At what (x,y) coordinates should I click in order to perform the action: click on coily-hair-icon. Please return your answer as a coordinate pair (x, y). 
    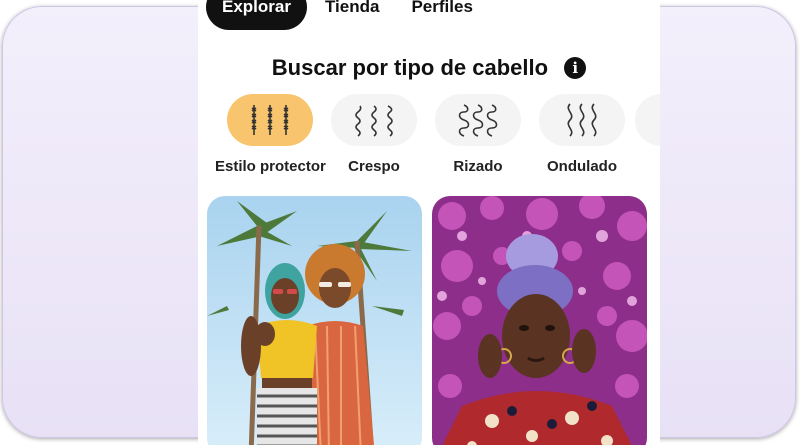
    Looking at the image, I should click on (374, 120).